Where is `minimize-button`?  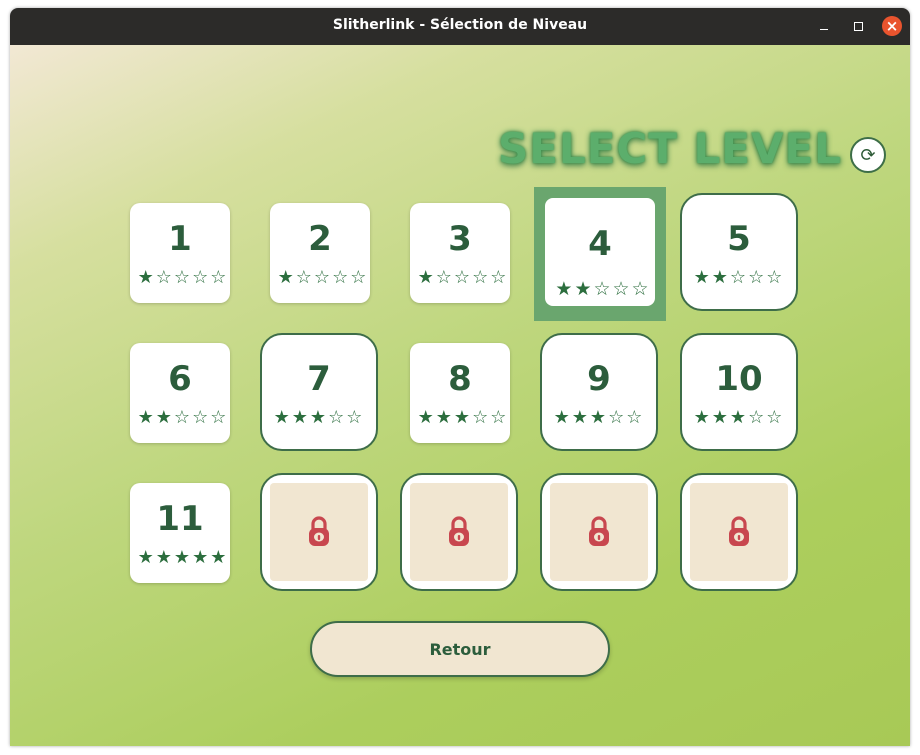 minimize-button is located at coordinates (824, 26).